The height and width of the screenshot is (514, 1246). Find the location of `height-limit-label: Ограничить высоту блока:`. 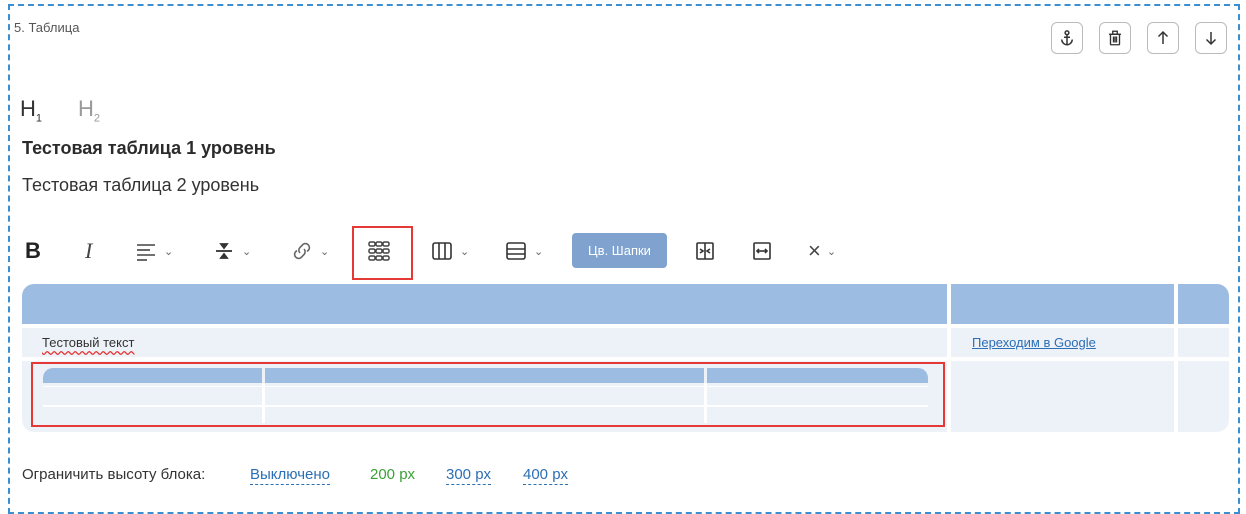

height-limit-label: Ограничить высоту блока: is located at coordinates (114, 474).